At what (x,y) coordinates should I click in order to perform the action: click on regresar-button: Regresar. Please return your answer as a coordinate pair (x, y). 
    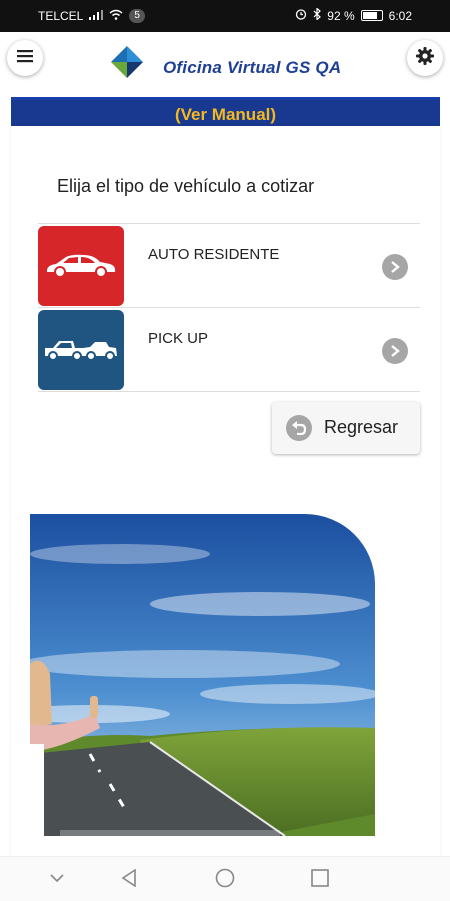
    Looking at the image, I should click on (346, 428).